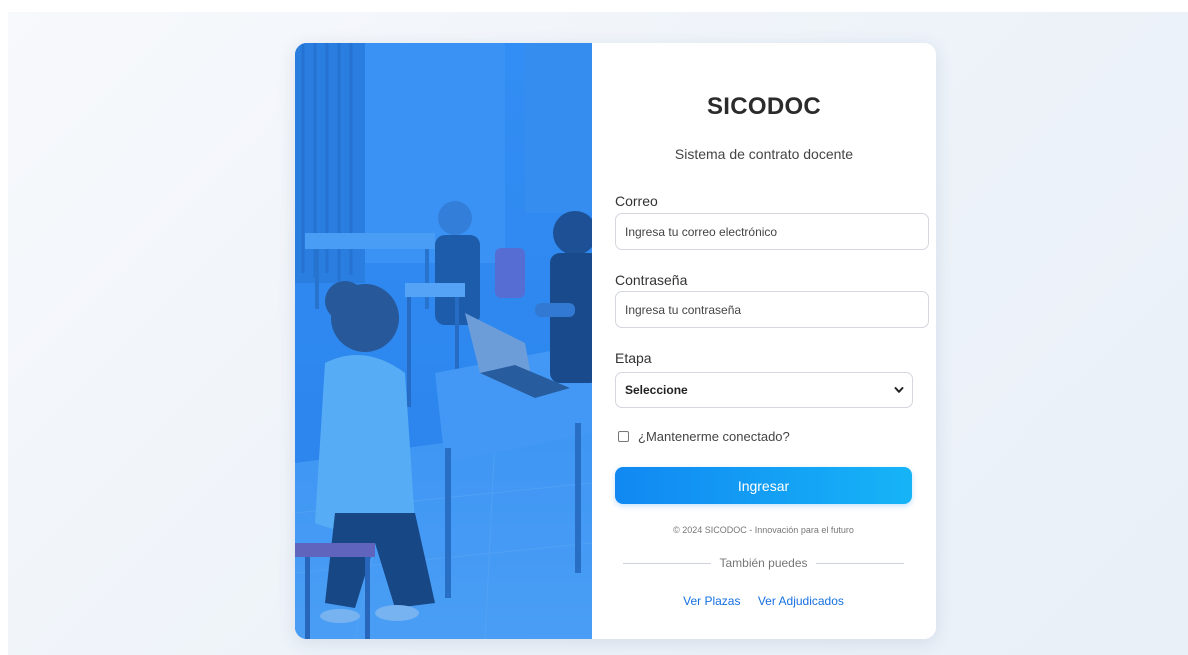 The width and height of the screenshot is (1188, 655). I want to click on password-label: Contraseña, so click(651, 280).